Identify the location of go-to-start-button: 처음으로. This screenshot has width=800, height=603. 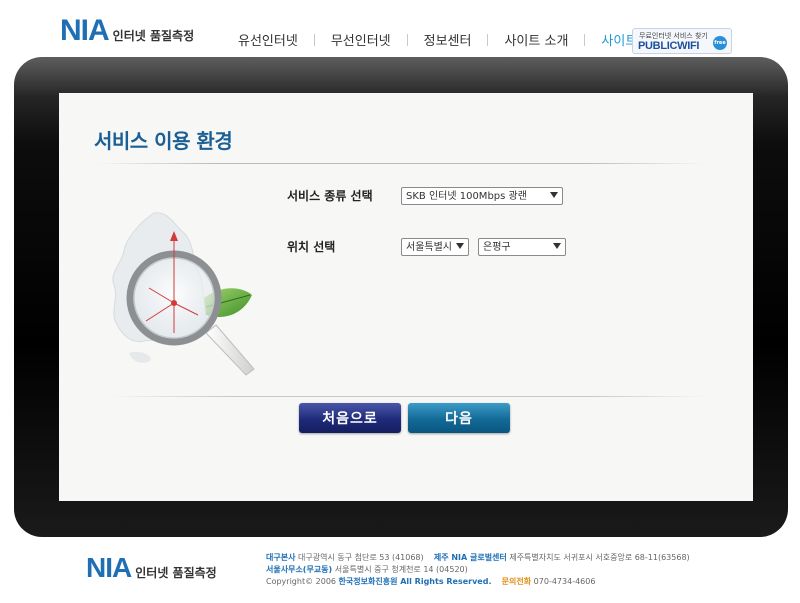
(350, 418).